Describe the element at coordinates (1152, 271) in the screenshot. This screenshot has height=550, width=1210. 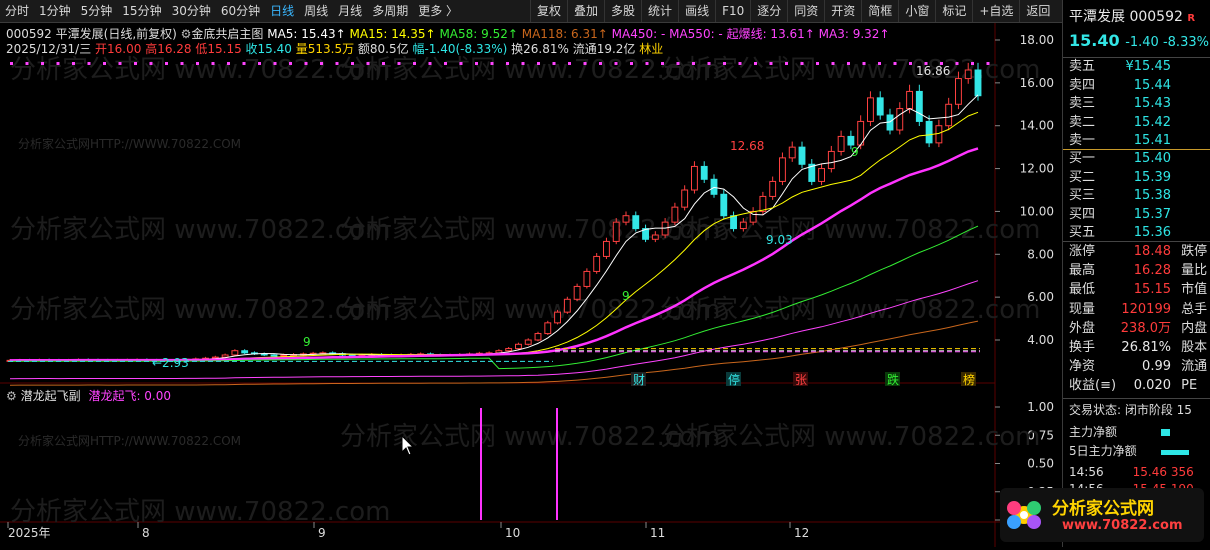
I see `stat-value: 16.28` at that location.